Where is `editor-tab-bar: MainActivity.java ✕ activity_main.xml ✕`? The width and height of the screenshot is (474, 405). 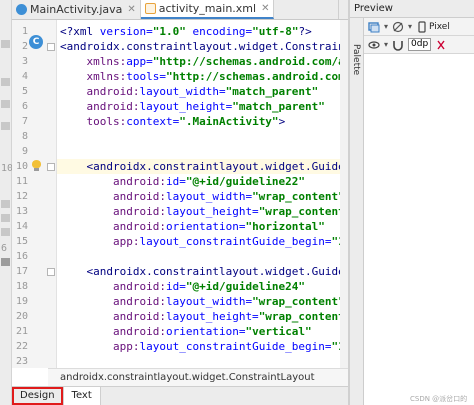 editor-tab-bar: MainActivity.java ✕ activity_main.xml ✕ is located at coordinates (180, 10).